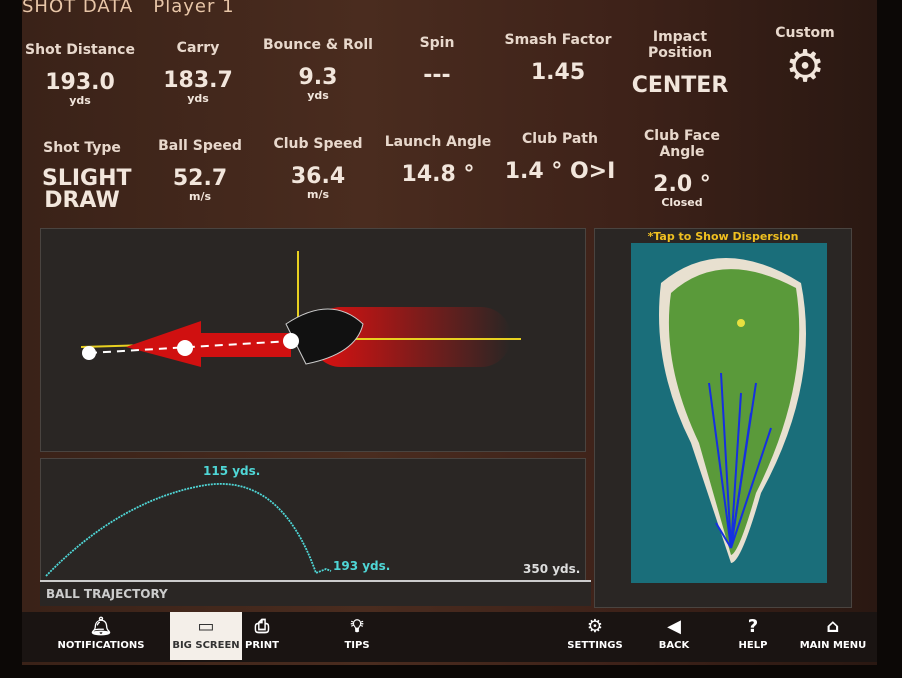 Image resolution: width=902 pixels, height=678 pixels. What do you see at coordinates (128, 8) in the screenshot?
I see `page-title: SHOT DATA Player 1` at bounding box center [128, 8].